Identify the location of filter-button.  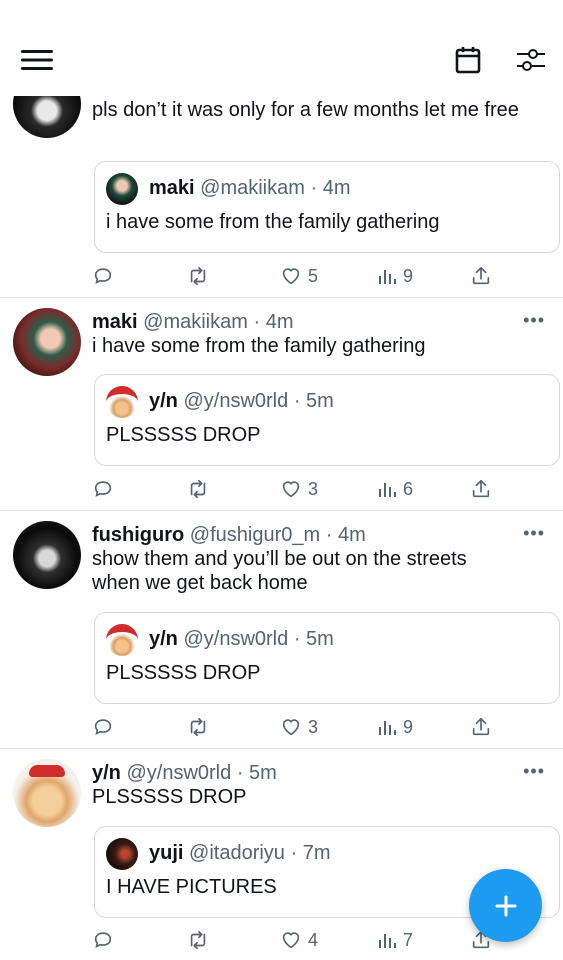
(531, 60).